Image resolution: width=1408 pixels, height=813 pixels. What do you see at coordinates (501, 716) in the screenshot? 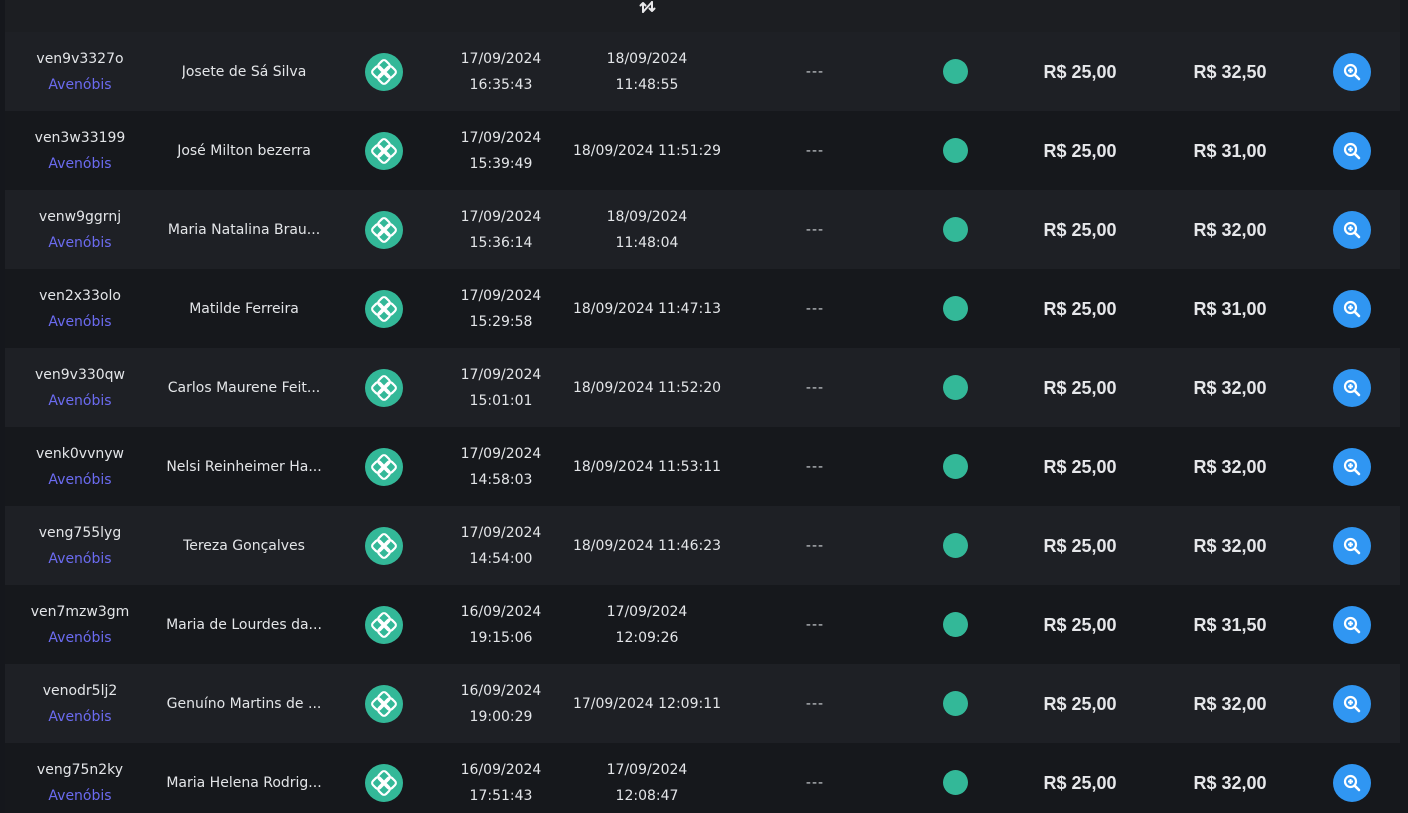
I see `created-time: 19:00:29` at bounding box center [501, 716].